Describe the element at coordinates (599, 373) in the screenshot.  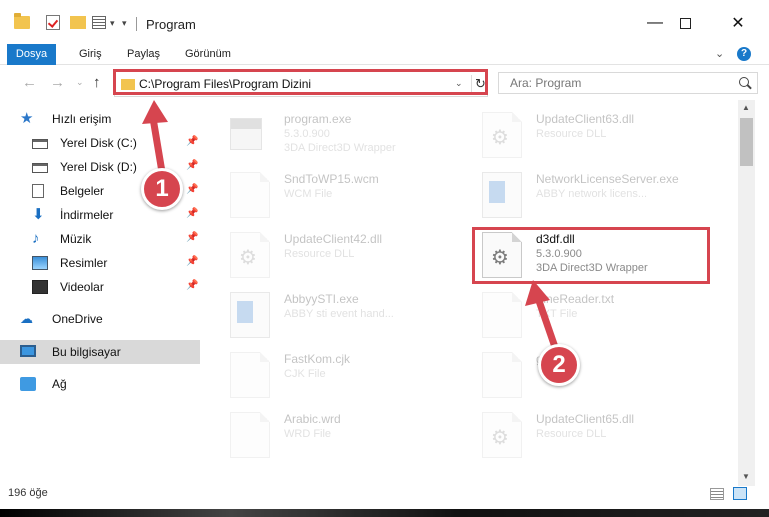
I see `file-tile-gt: gt` at that location.